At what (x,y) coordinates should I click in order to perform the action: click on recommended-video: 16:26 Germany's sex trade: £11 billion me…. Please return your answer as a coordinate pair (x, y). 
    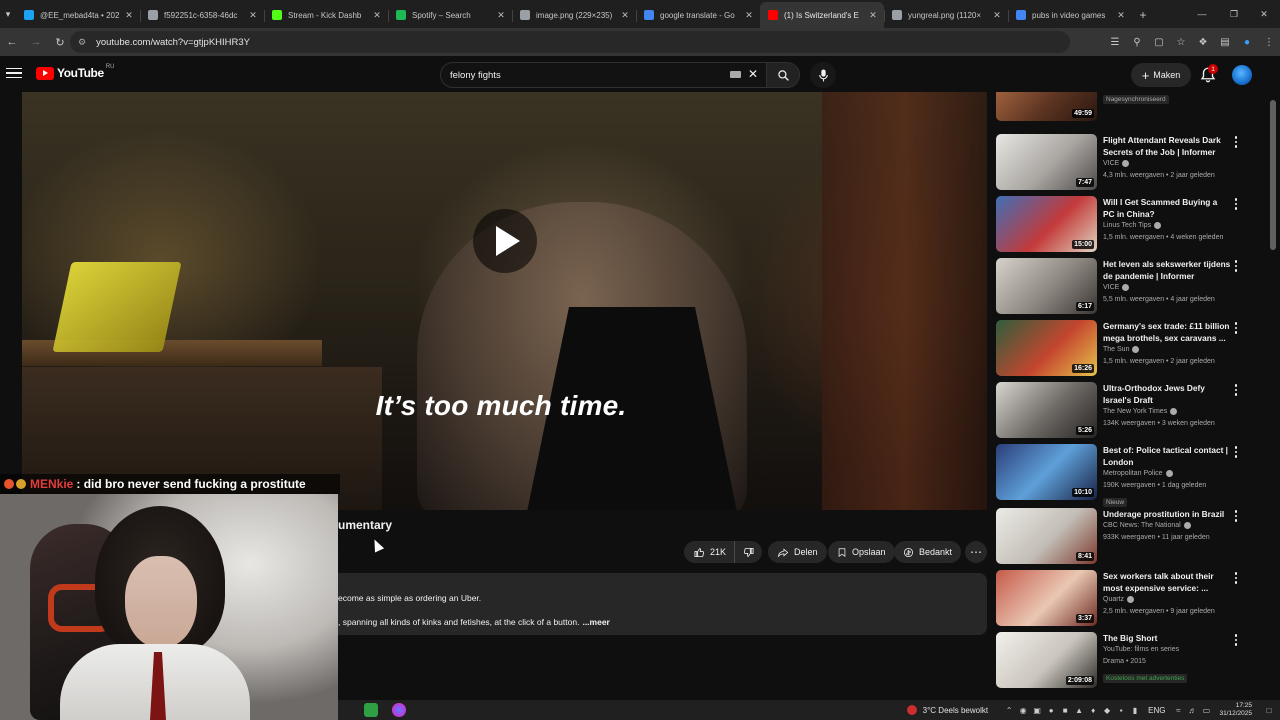
    Looking at the image, I should click on (1126, 348).